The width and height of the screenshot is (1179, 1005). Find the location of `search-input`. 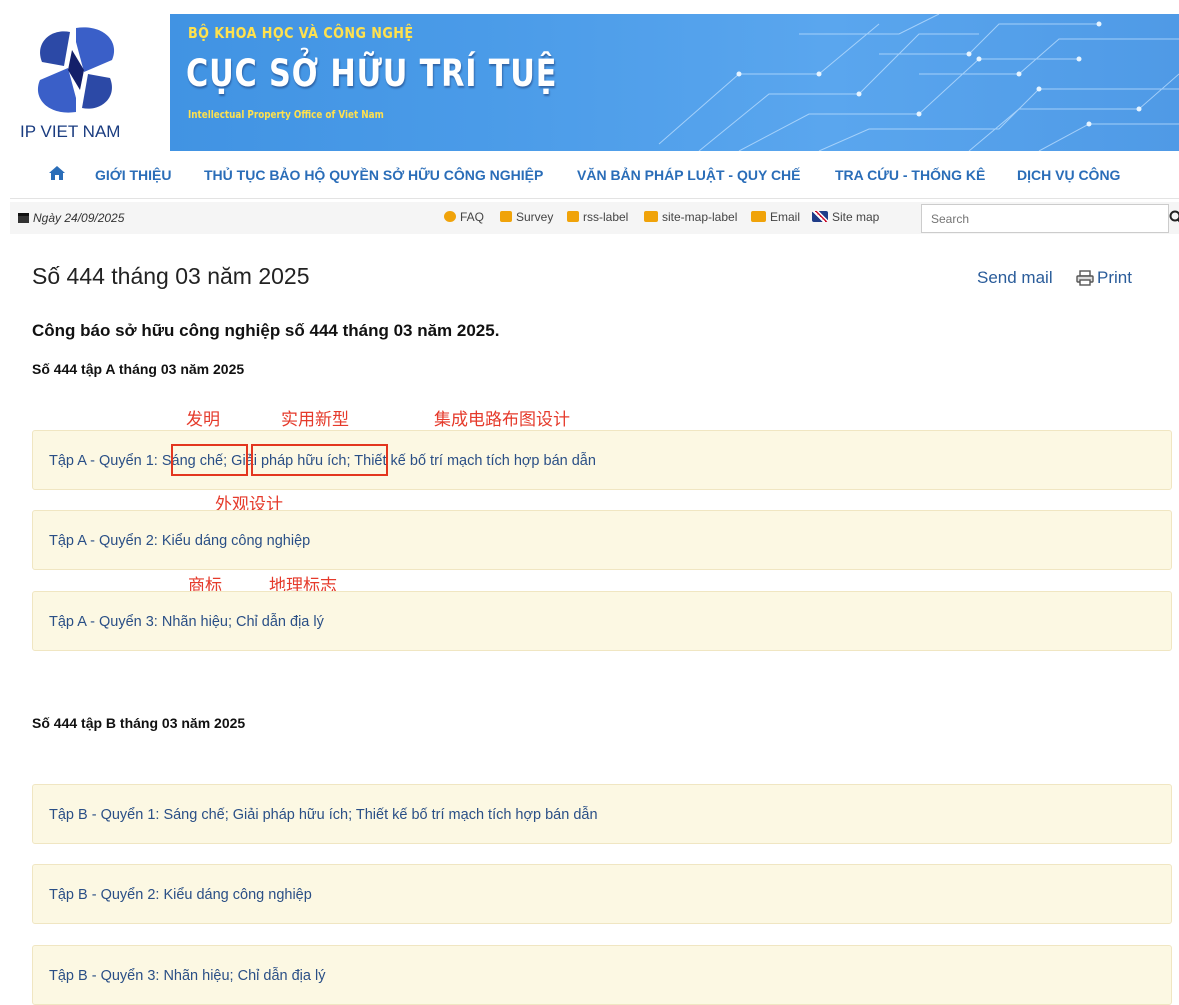

search-input is located at coordinates (1045, 218).